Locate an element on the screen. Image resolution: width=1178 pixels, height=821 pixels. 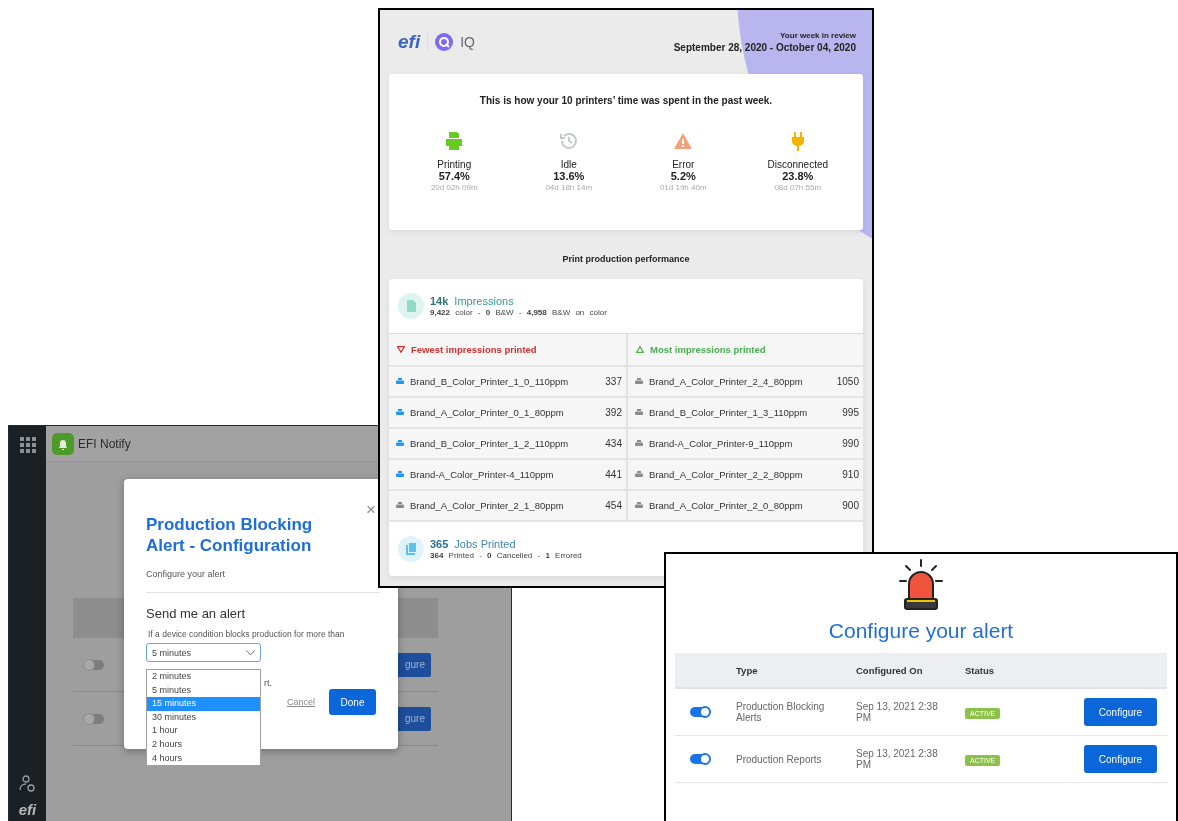
impression-count: 337 is located at coordinates (613, 381).